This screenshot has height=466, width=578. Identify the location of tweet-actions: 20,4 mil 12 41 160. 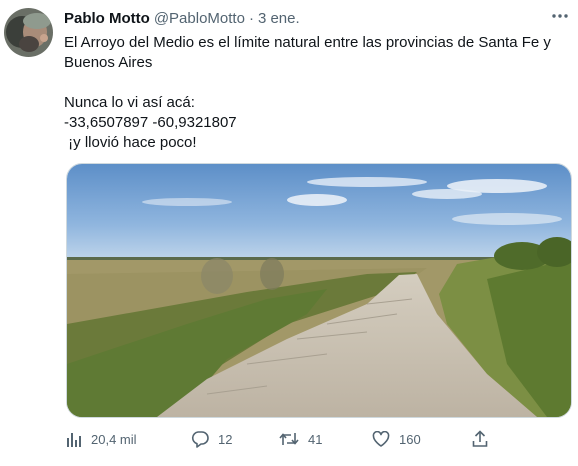
(281, 439).